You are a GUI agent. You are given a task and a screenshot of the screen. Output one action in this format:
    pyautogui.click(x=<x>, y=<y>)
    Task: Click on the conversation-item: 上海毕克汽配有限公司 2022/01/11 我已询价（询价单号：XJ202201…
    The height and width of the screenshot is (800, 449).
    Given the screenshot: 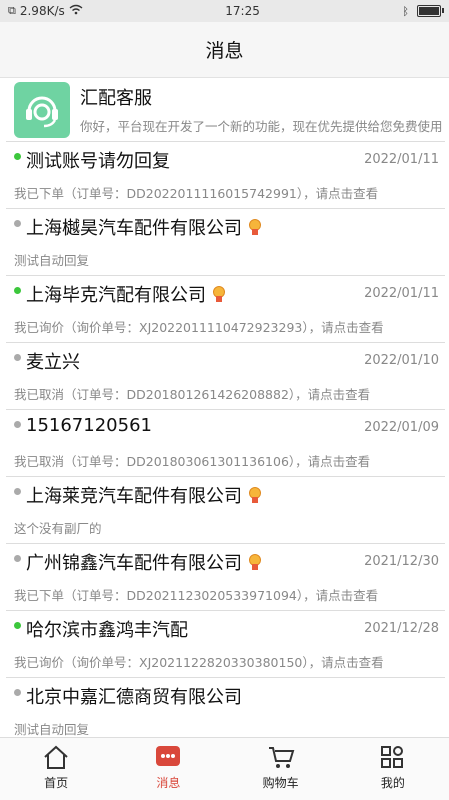 What is the action you would take?
    pyautogui.click(x=225, y=309)
    